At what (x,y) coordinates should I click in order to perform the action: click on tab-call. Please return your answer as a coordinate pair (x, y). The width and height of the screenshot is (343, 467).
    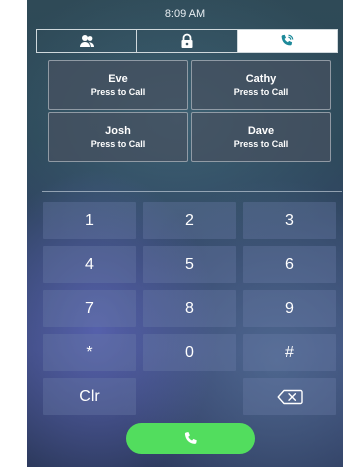
    Looking at the image, I should click on (287, 41).